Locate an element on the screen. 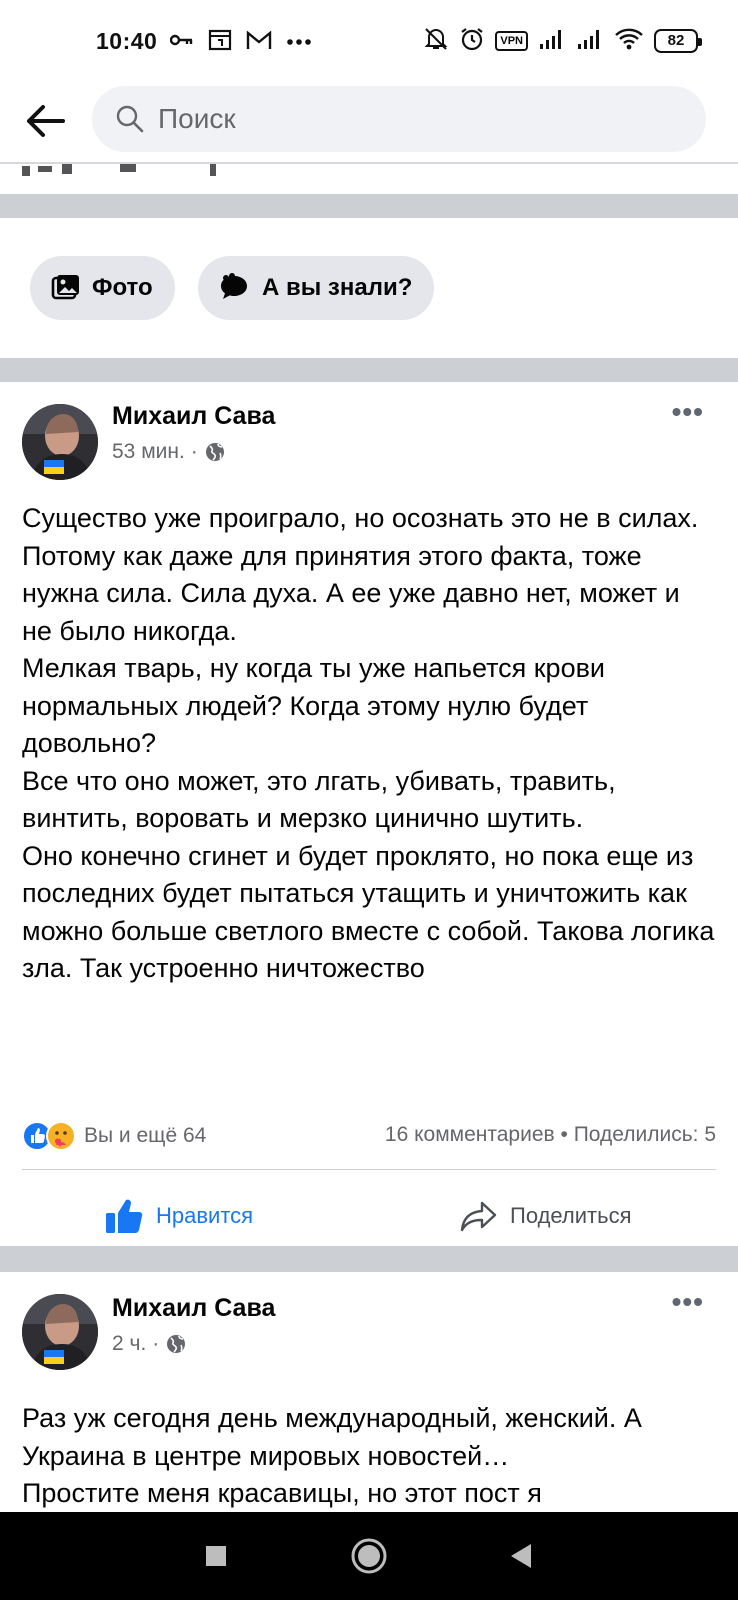 The image size is (738, 1600). composer-chips: Фото А вы знали? is located at coordinates (369, 288).